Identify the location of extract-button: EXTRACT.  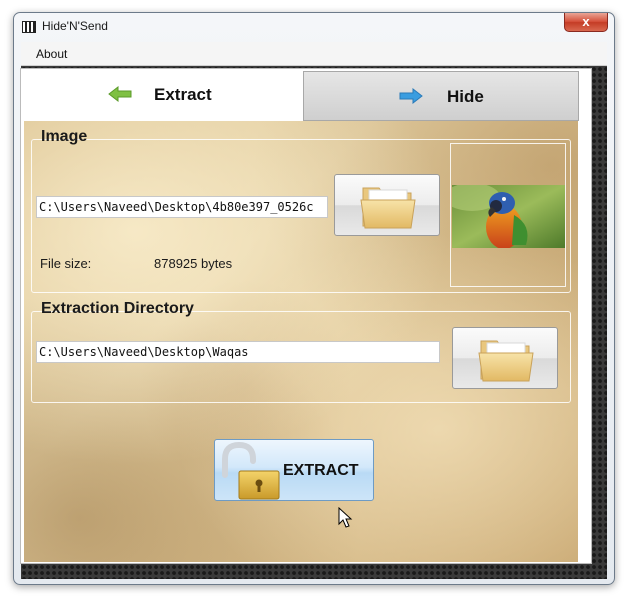
(294, 470).